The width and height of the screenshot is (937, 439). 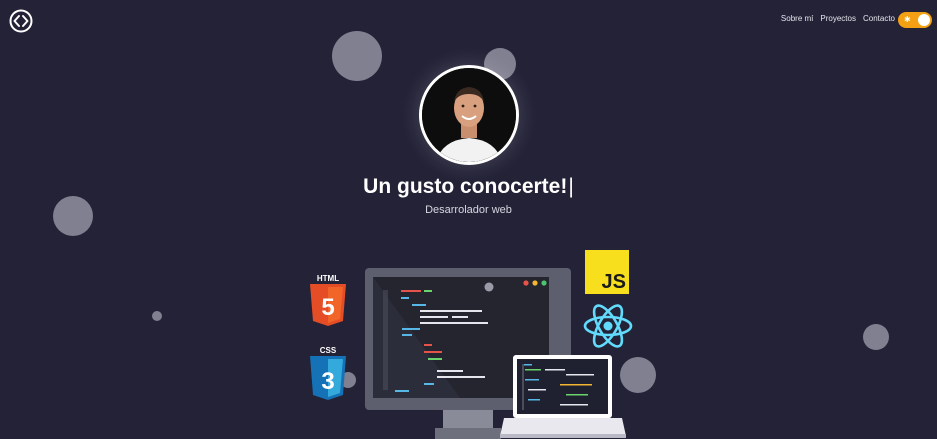 What do you see at coordinates (614, 282) in the screenshot?
I see `js-label: JS` at bounding box center [614, 282].